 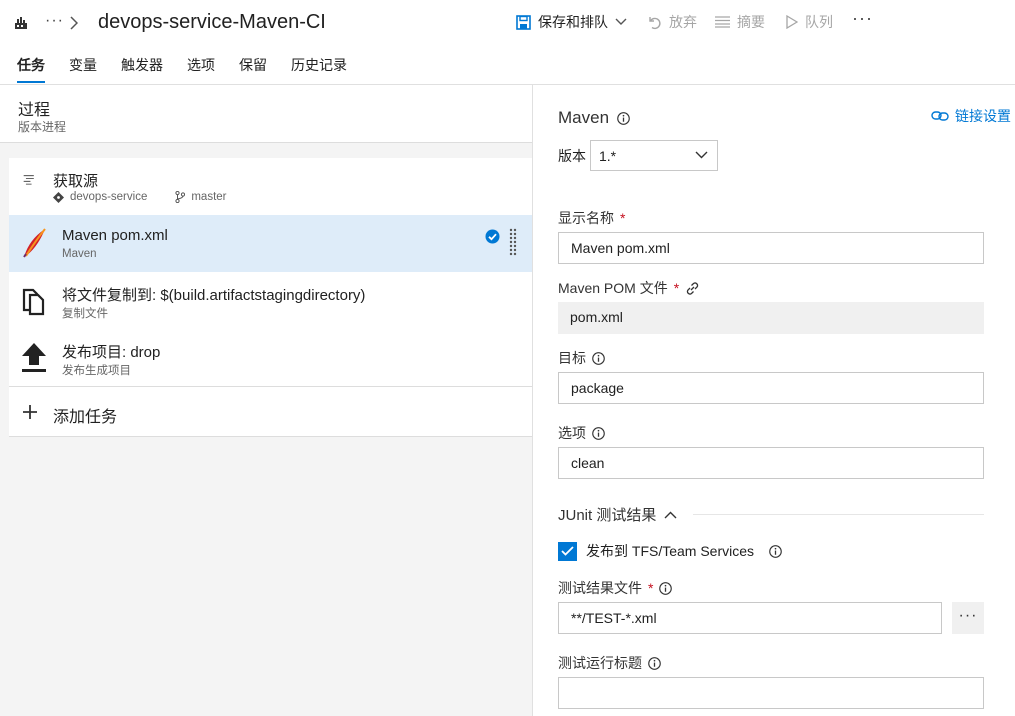 I want to click on pom-file-label: Maven POM 文件 *, so click(x=629, y=288).